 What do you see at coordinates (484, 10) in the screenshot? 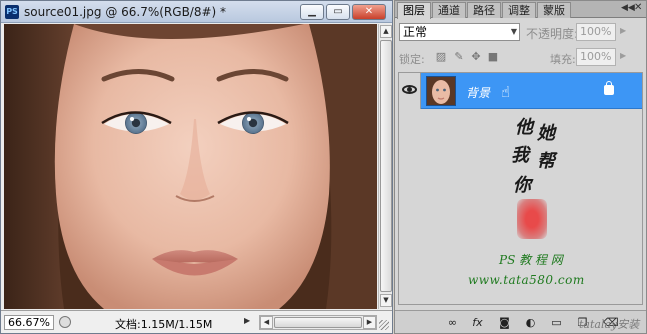
I see `tab-paths: 路径` at bounding box center [484, 10].